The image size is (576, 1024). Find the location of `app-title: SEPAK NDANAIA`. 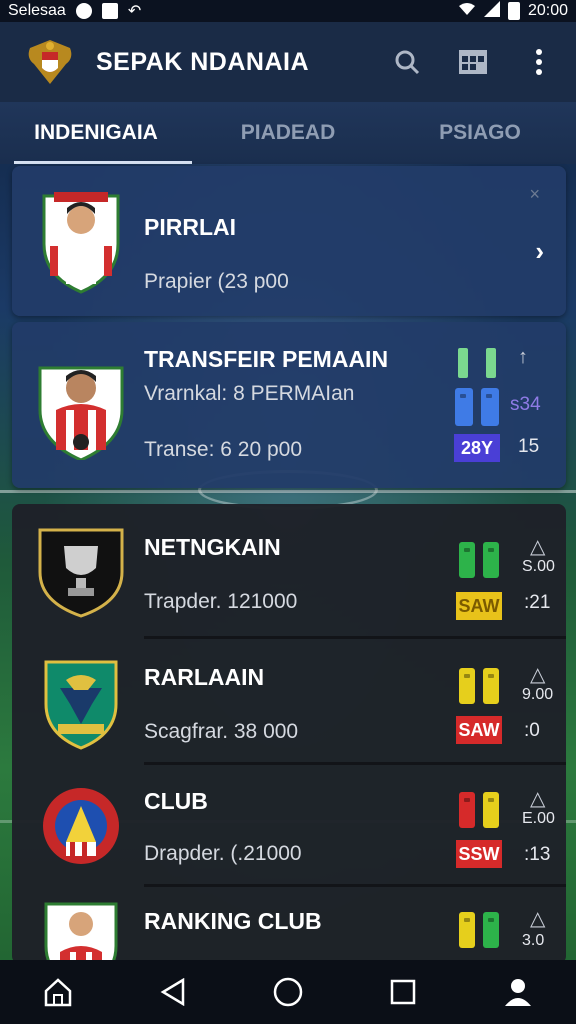

app-title: SEPAK NDANAIA is located at coordinates (202, 61).